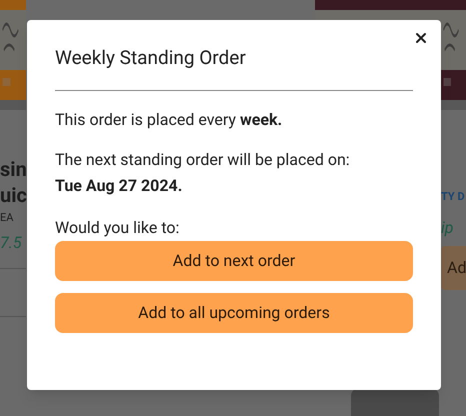 This screenshot has height=416, width=466. Describe the element at coordinates (234, 313) in the screenshot. I see `add-order-button: Add to all upcoming orders` at that location.